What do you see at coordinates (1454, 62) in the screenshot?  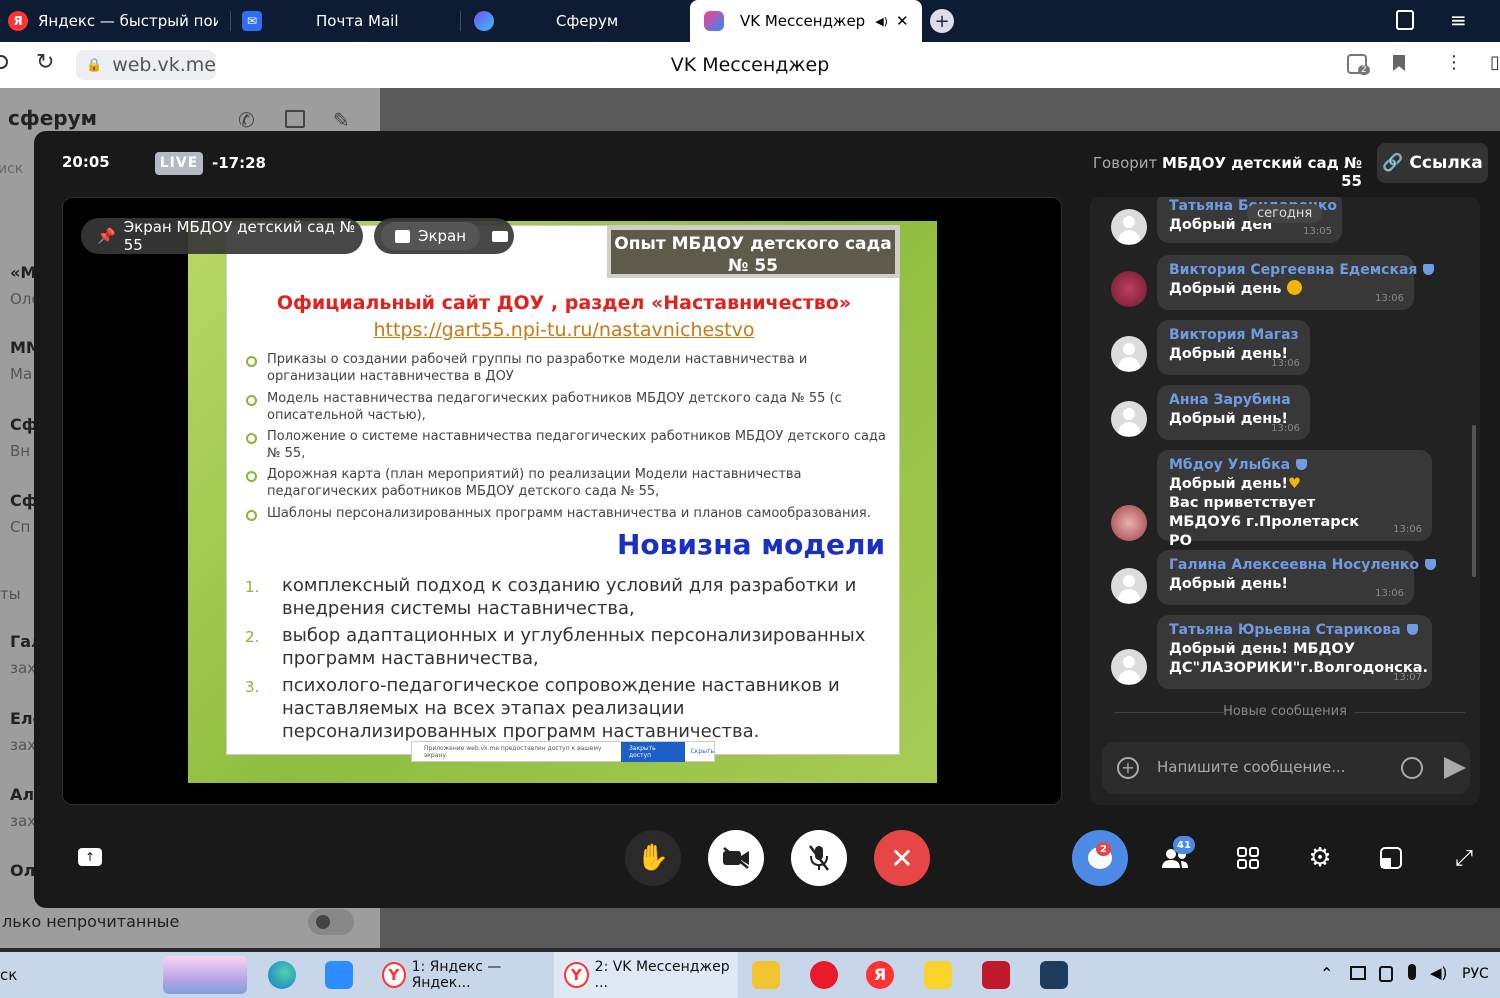 I see `more-icon: ⋮` at bounding box center [1454, 62].